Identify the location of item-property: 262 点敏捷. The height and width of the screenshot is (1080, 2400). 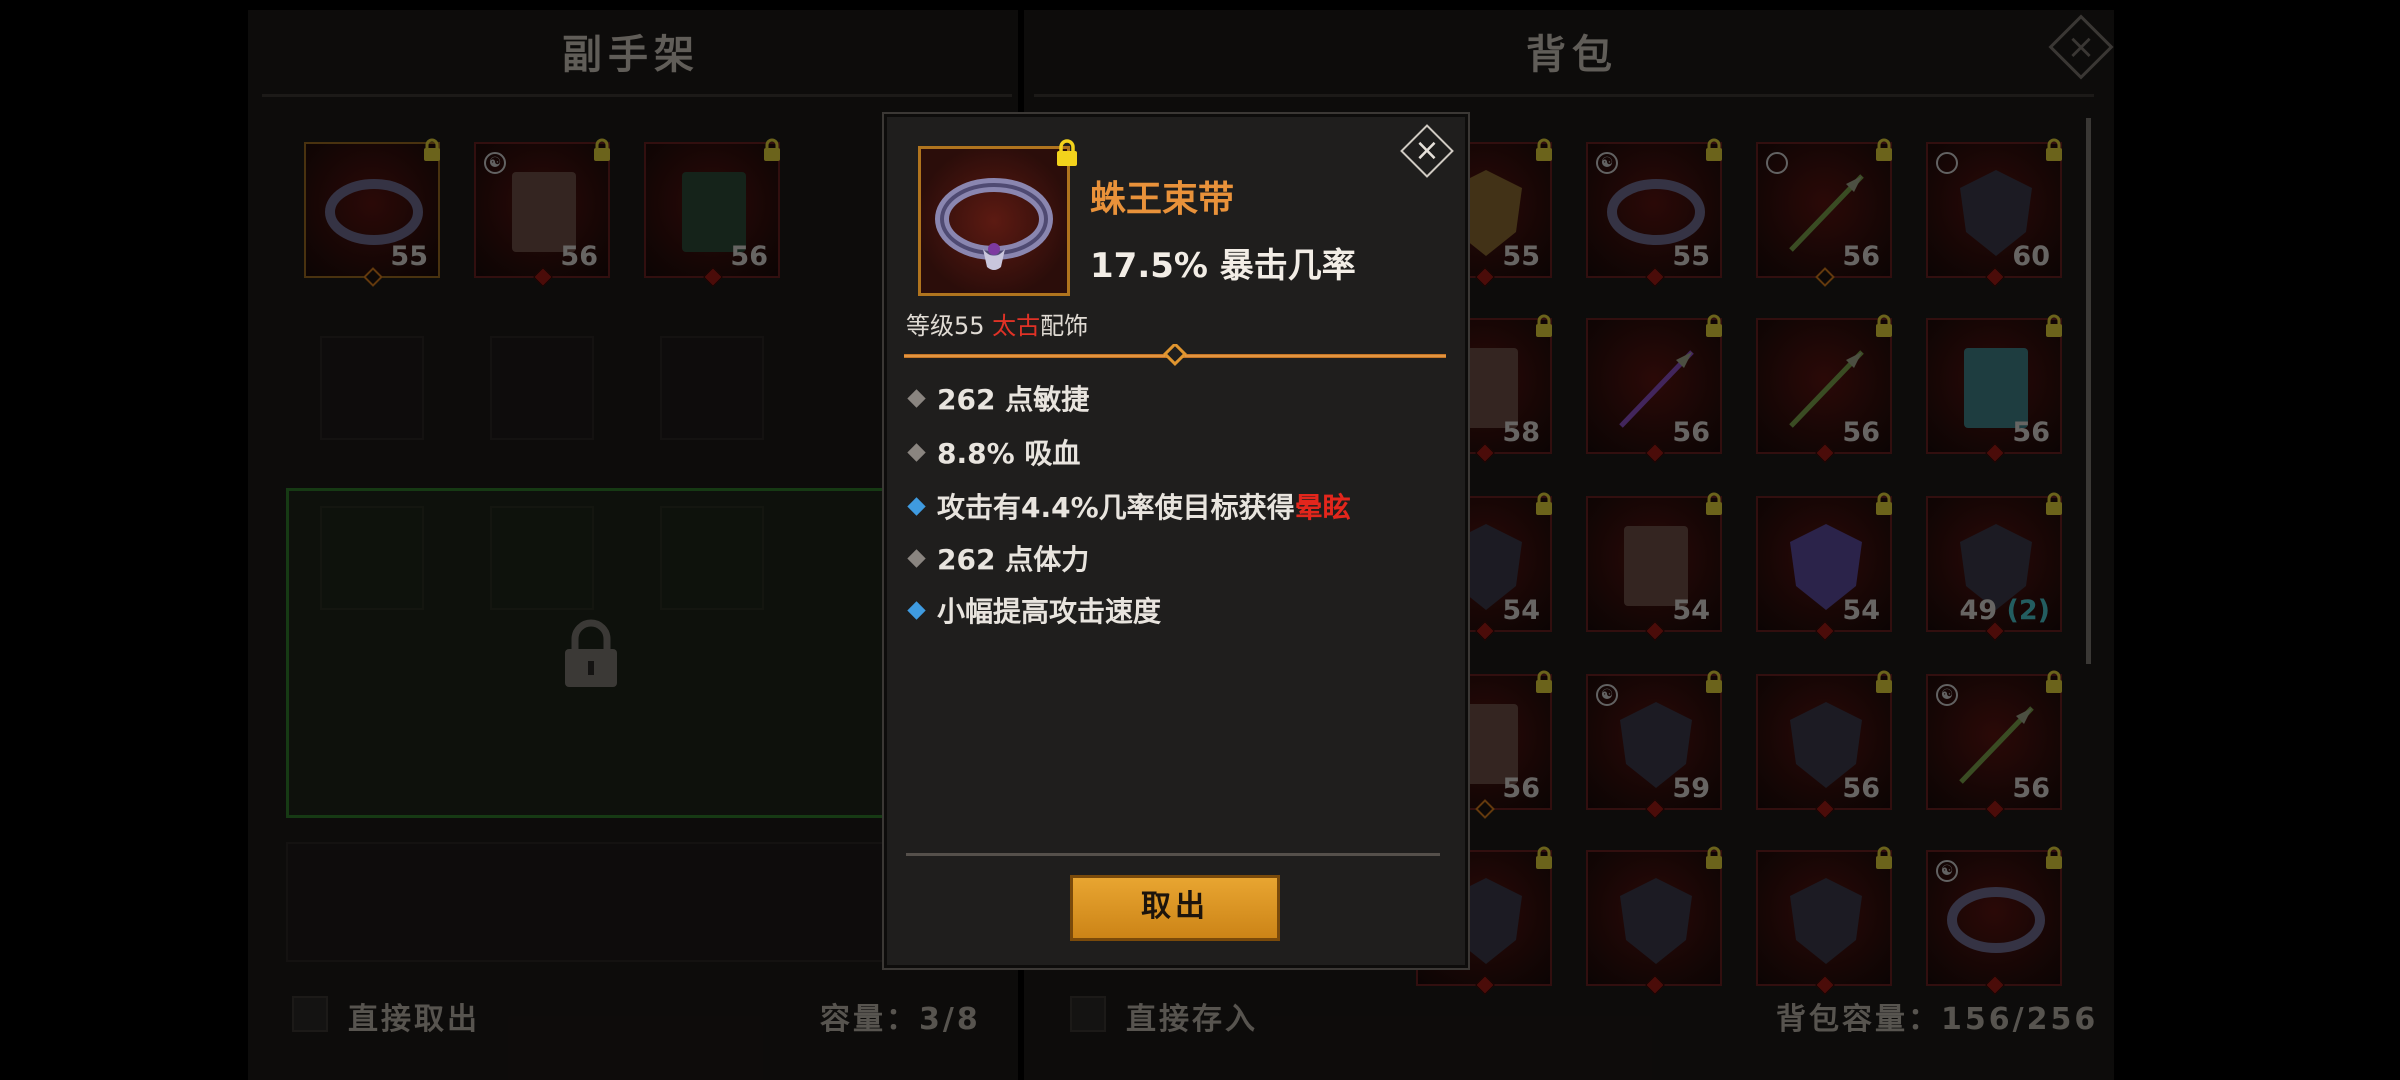
(997, 398).